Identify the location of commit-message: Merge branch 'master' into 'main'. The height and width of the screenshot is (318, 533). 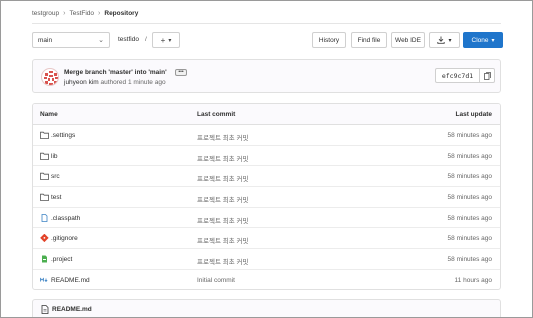
(115, 72).